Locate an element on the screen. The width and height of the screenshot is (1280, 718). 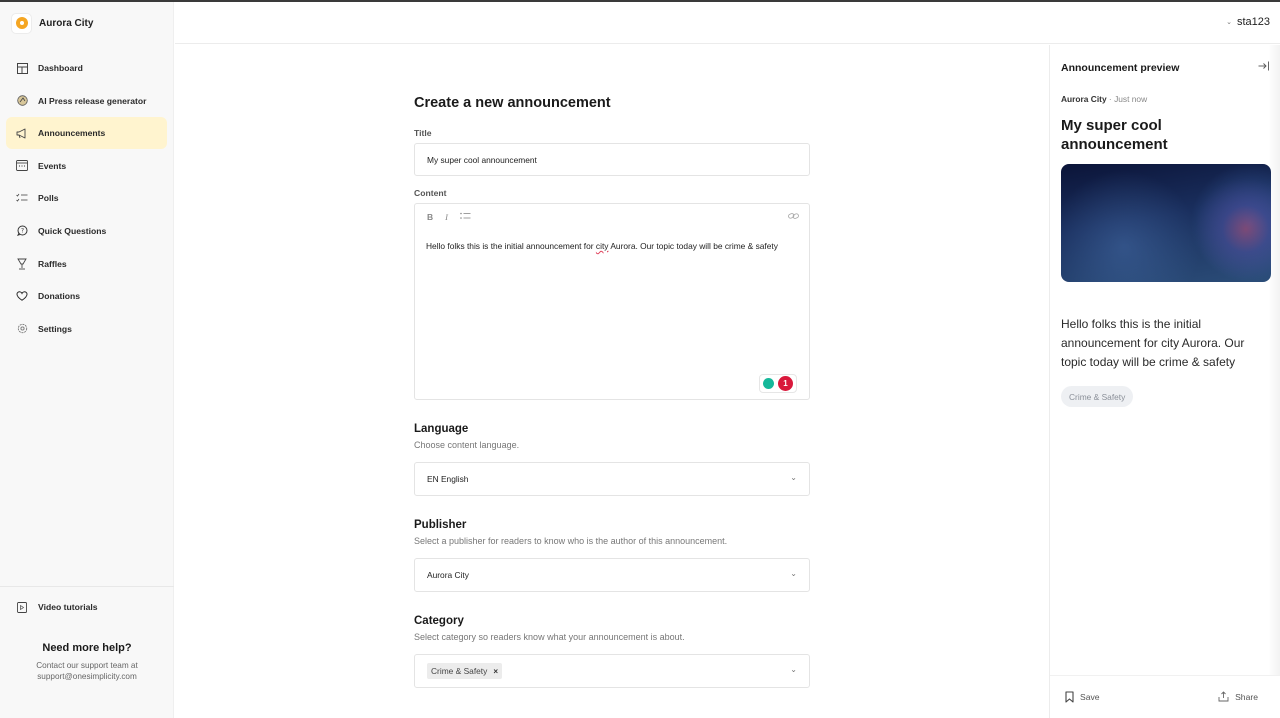
collapse-panel-button is located at coordinates (1264, 67).